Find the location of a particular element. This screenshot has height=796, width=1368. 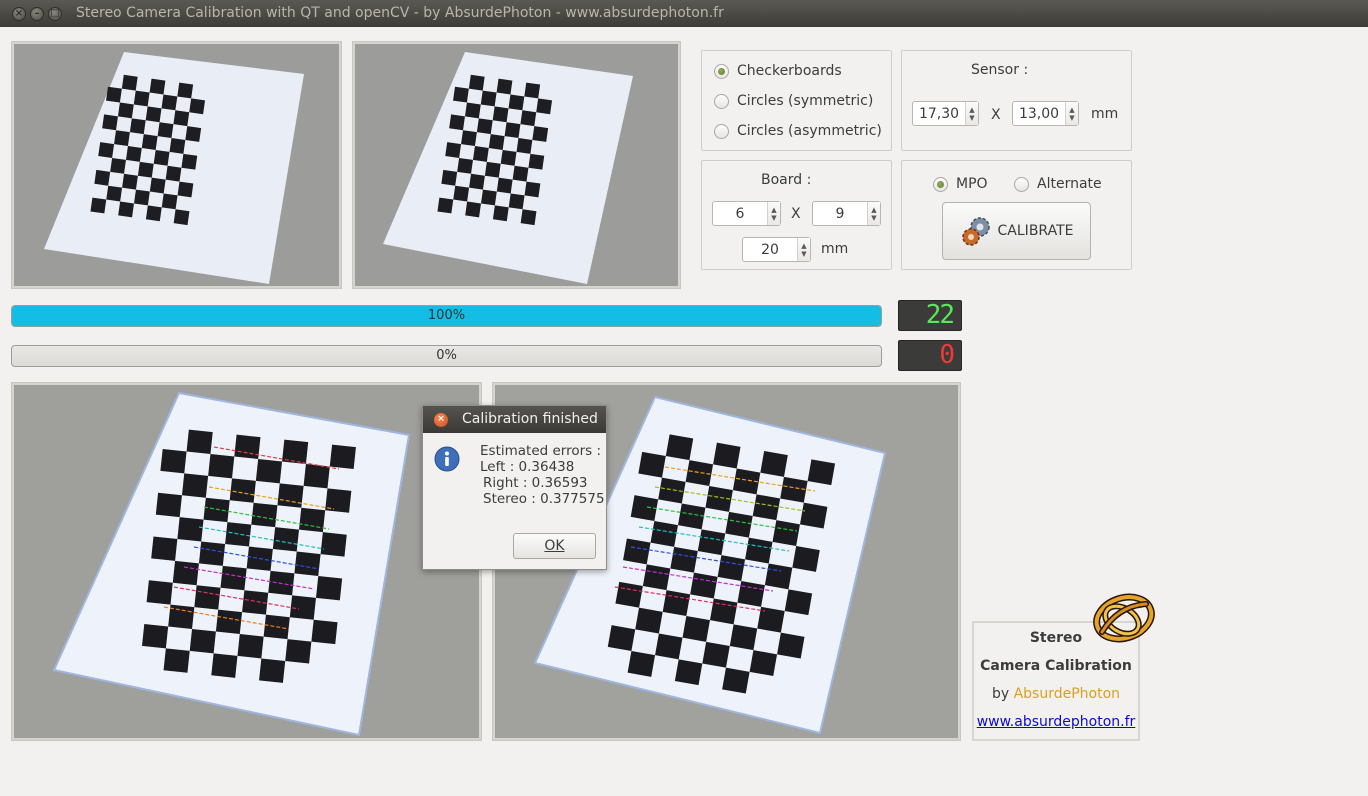

info-icon is located at coordinates (447, 459).